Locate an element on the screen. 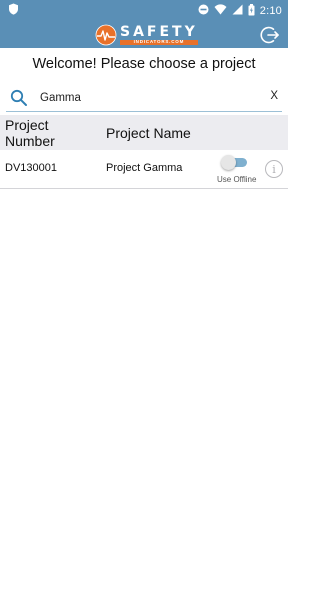 This screenshot has width=320, height=592. table-header: Project Number Project Name is located at coordinates (144, 132).